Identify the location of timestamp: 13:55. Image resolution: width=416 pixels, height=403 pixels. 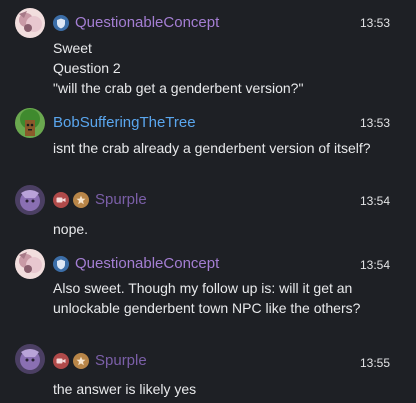
(374, 363).